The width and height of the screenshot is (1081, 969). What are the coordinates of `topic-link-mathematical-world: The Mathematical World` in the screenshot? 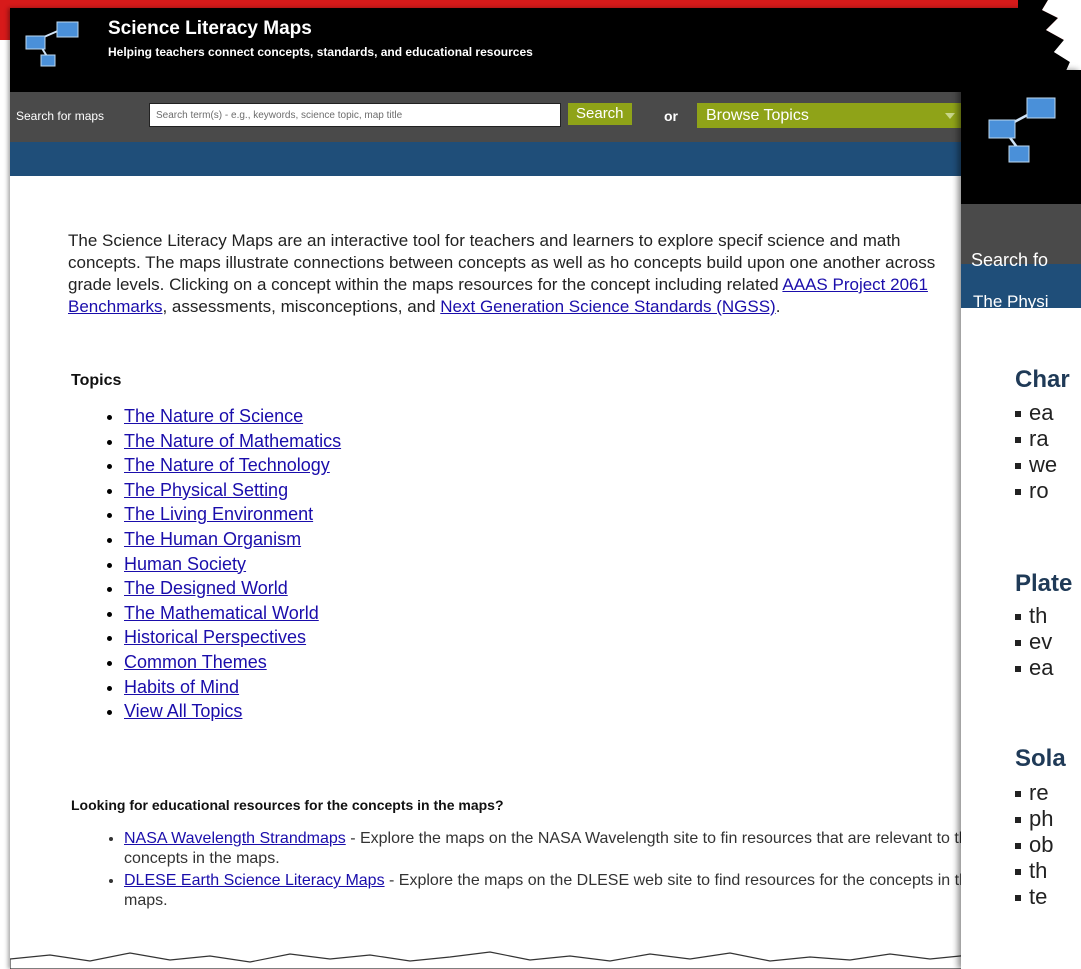 It's located at (221, 613).